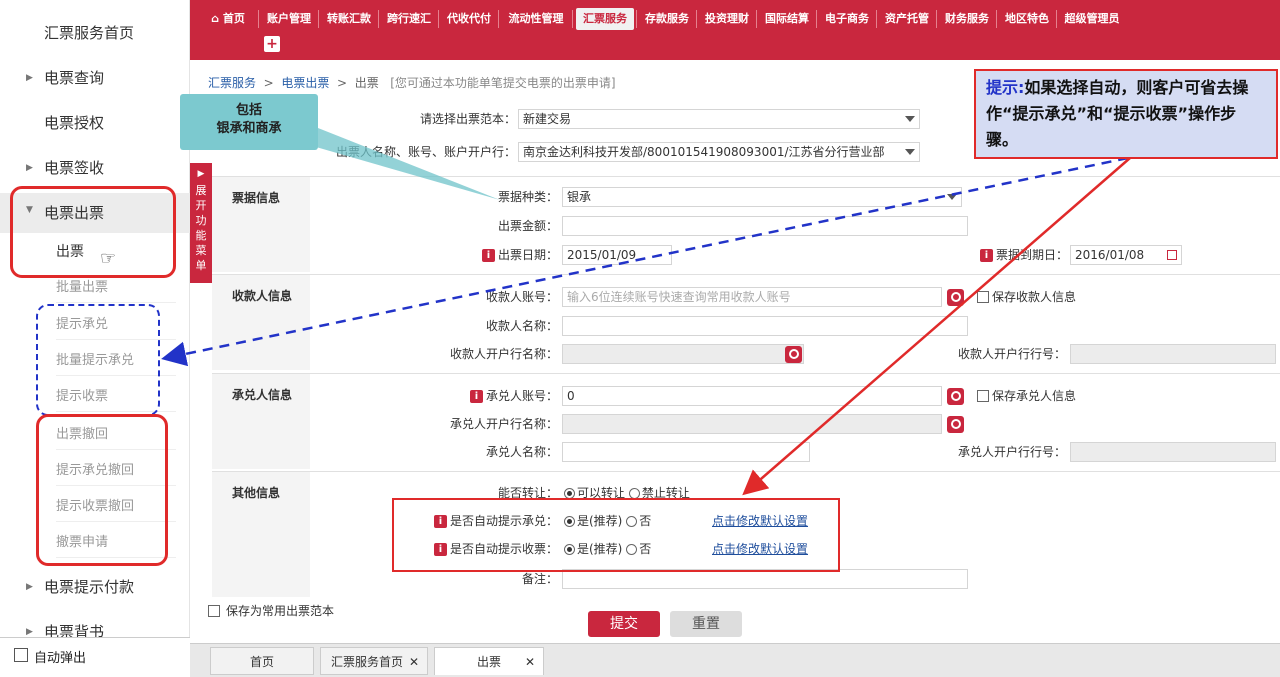  What do you see at coordinates (765, 579) in the screenshot?
I see `remark-input` at bounding box center [765, 579].